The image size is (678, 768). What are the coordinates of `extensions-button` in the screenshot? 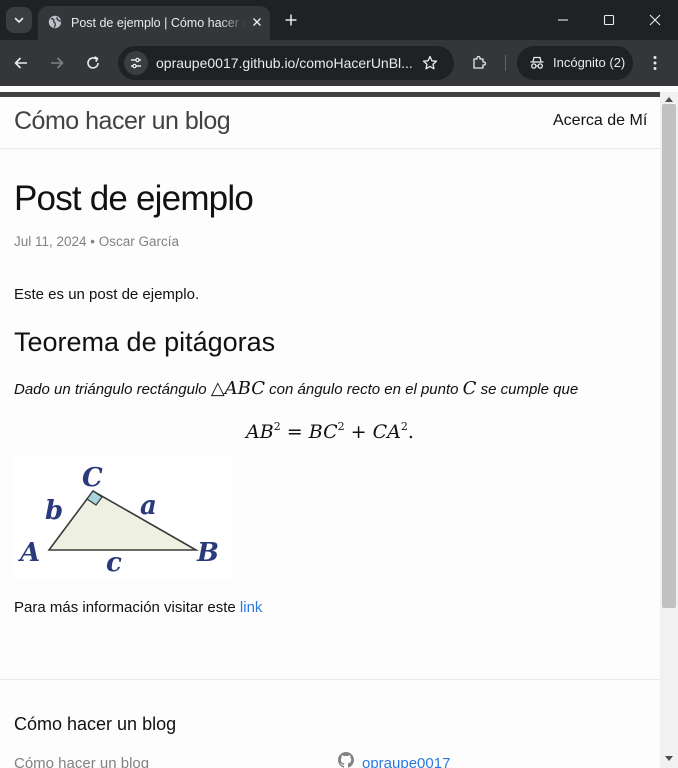 It's located at (479, 63).